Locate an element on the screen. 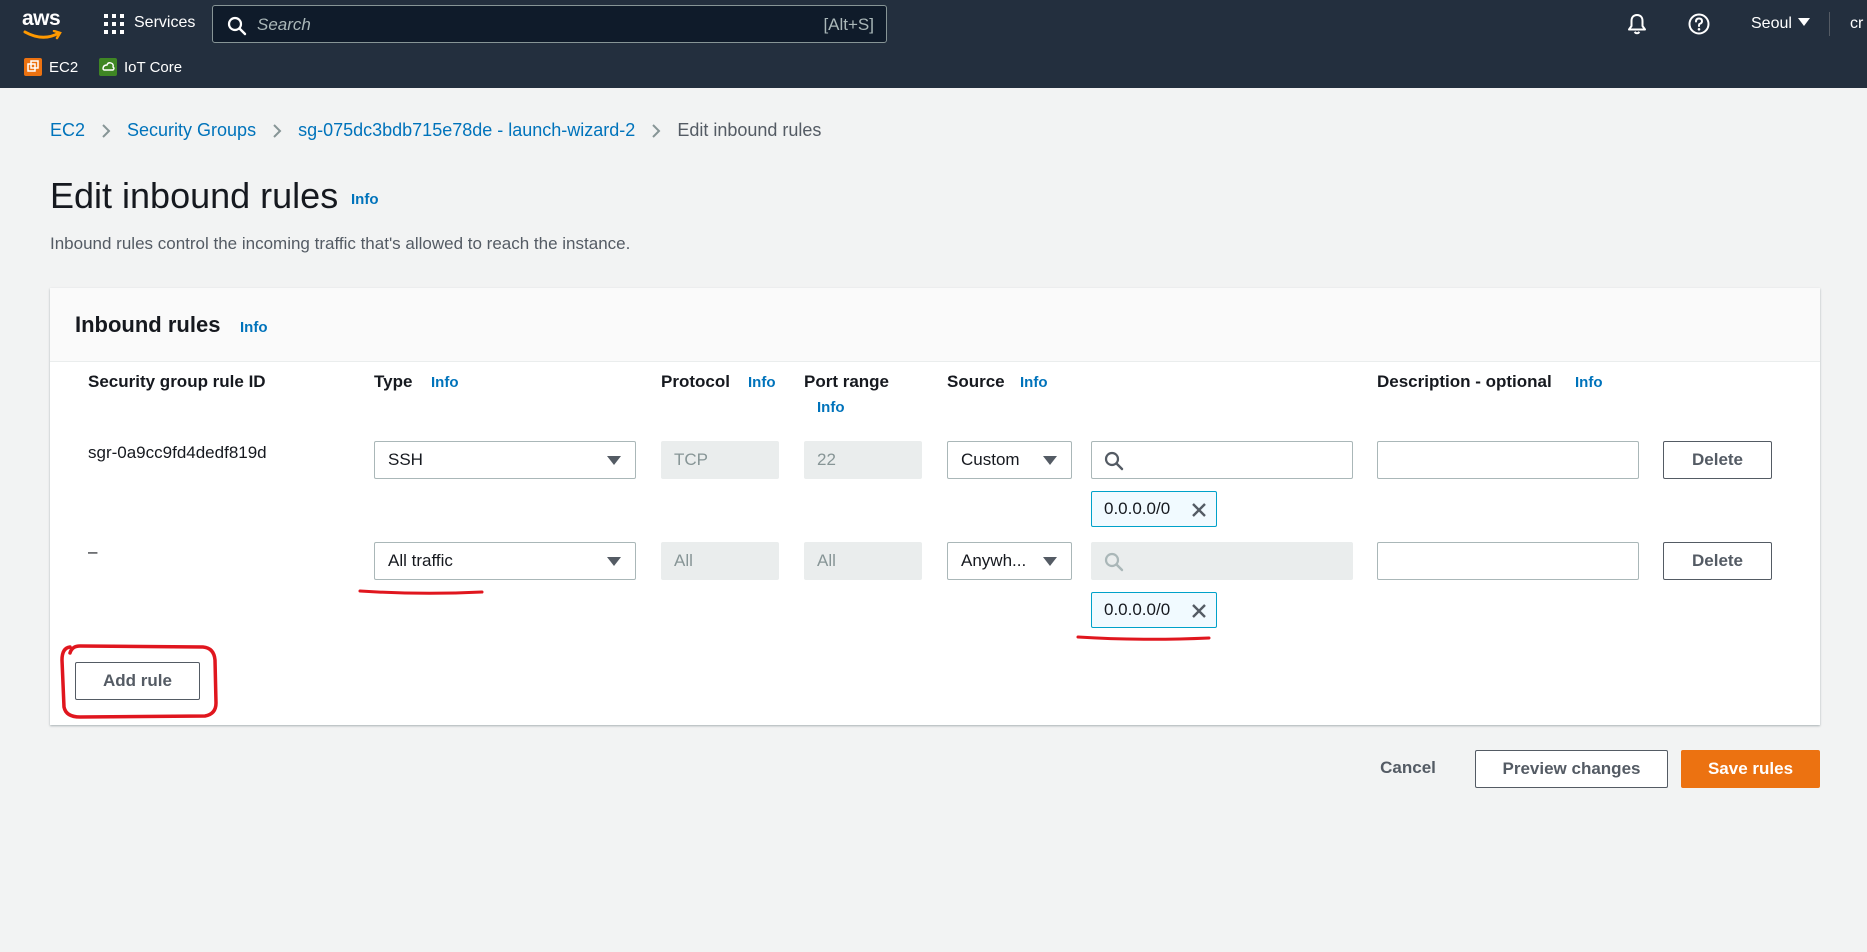 The height and width of the screenshot is (952, 1867). top-navigation: aws Services Search [Alt+S] Seoul cr EC2 is located at coordinates (933, 44).